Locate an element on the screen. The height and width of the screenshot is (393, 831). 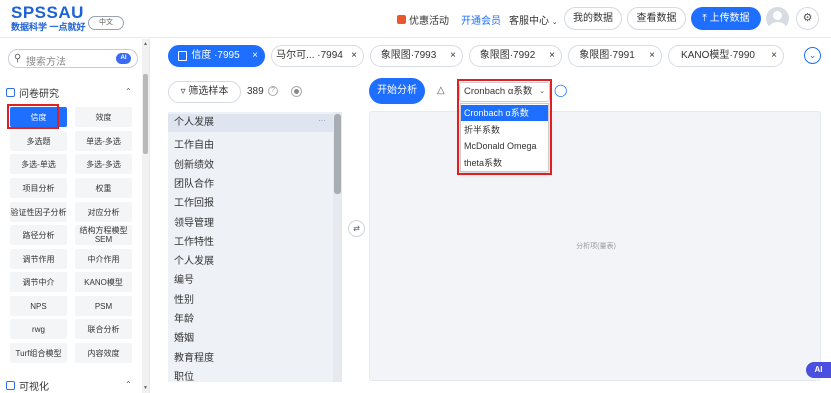
method-button: 验证性因子分析 is located at coordinates (38, 212).